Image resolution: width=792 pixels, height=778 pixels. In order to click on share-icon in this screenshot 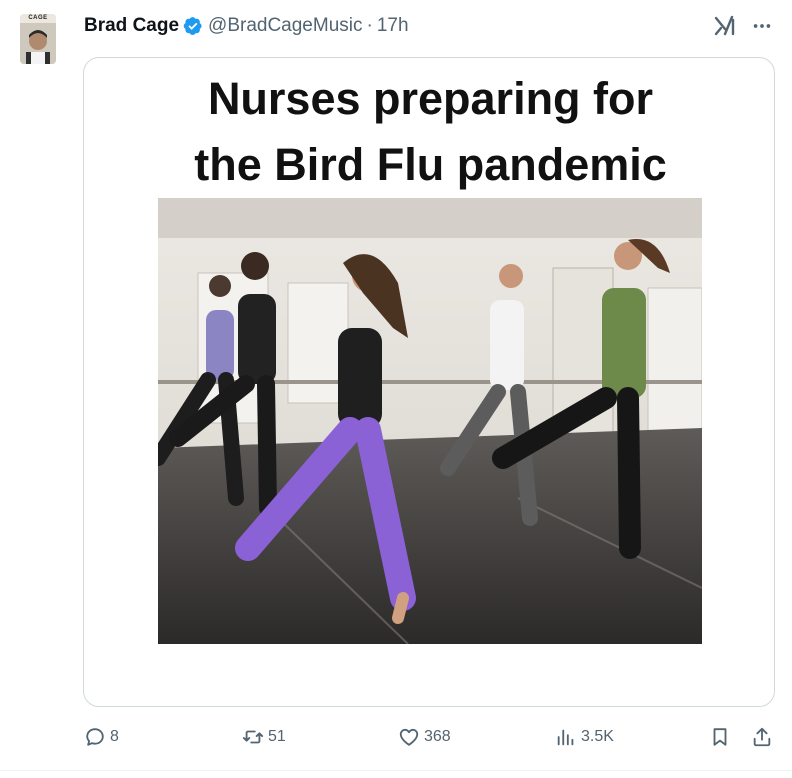, I will do `click(762, 737)`.